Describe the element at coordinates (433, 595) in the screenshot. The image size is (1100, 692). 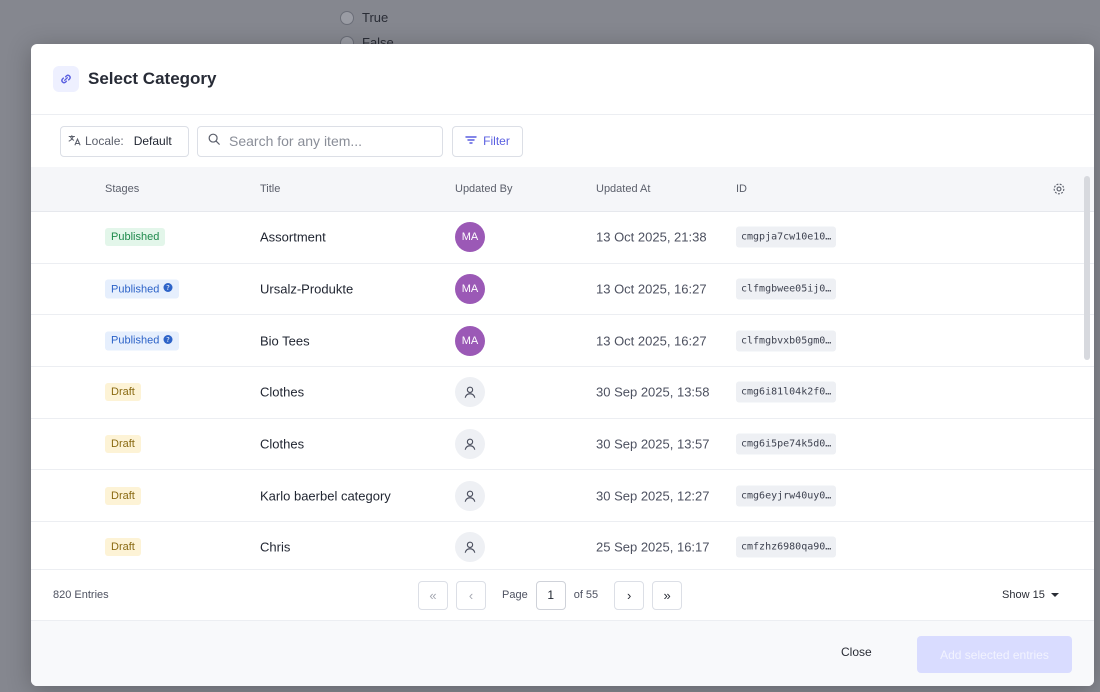
I see `first-page-button: «` at that location.